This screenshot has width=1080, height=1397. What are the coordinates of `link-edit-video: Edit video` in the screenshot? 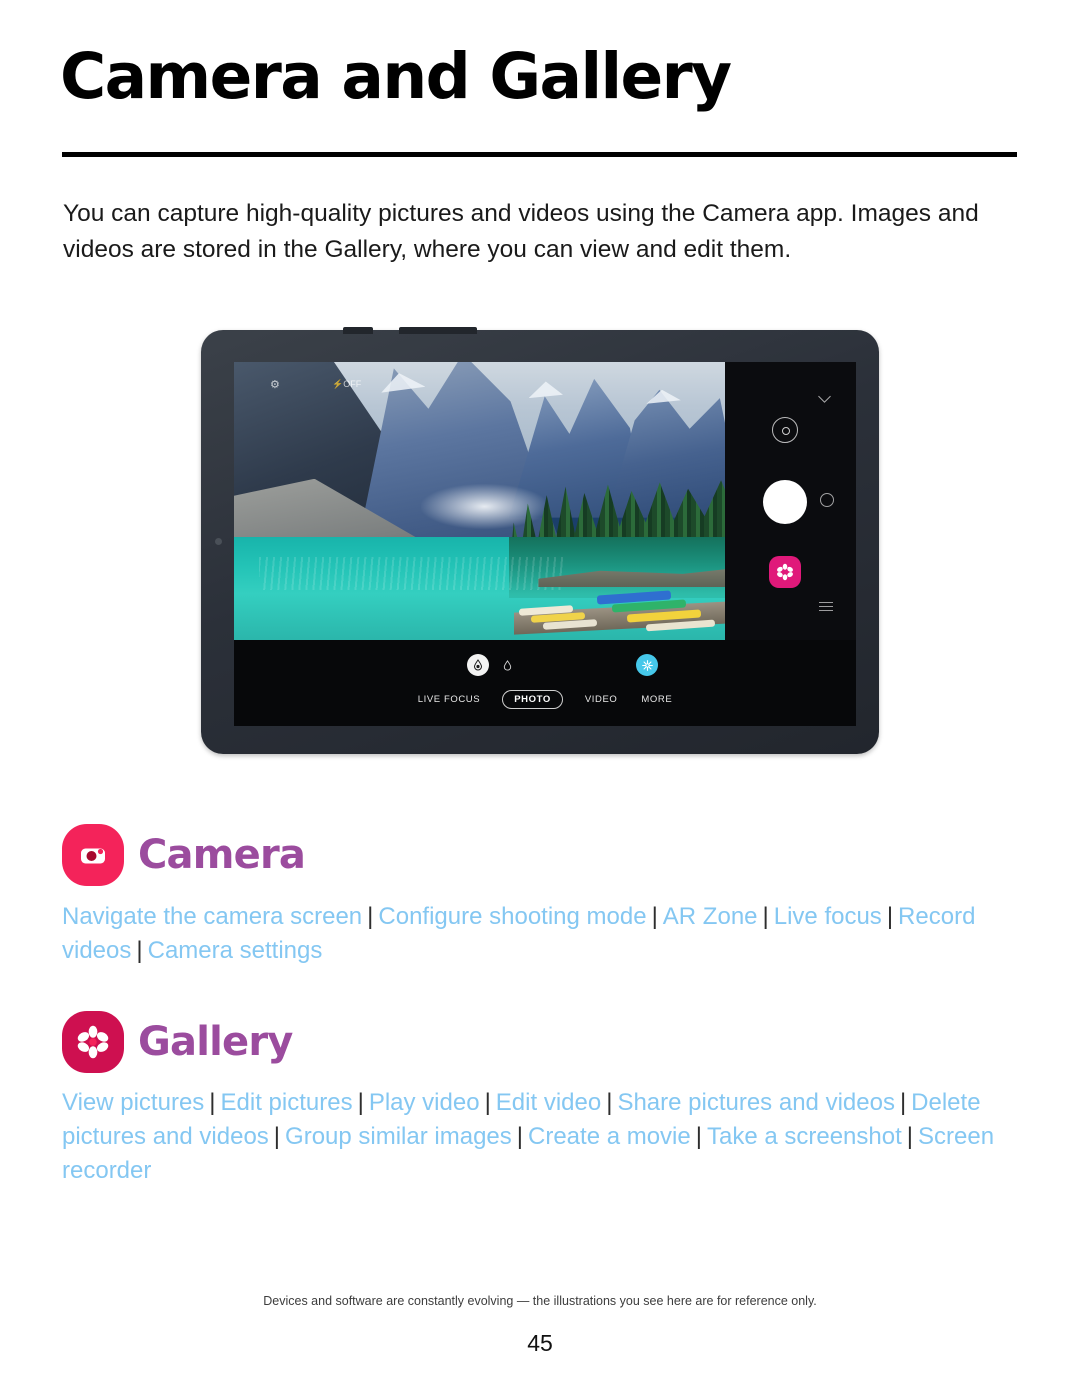 It's located at (548, 1102).